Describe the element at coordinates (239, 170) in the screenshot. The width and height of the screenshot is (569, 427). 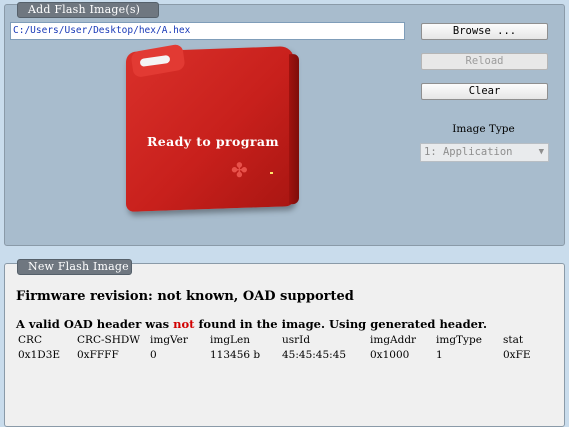
I see `ti-logo-icon: ✤` at that location.